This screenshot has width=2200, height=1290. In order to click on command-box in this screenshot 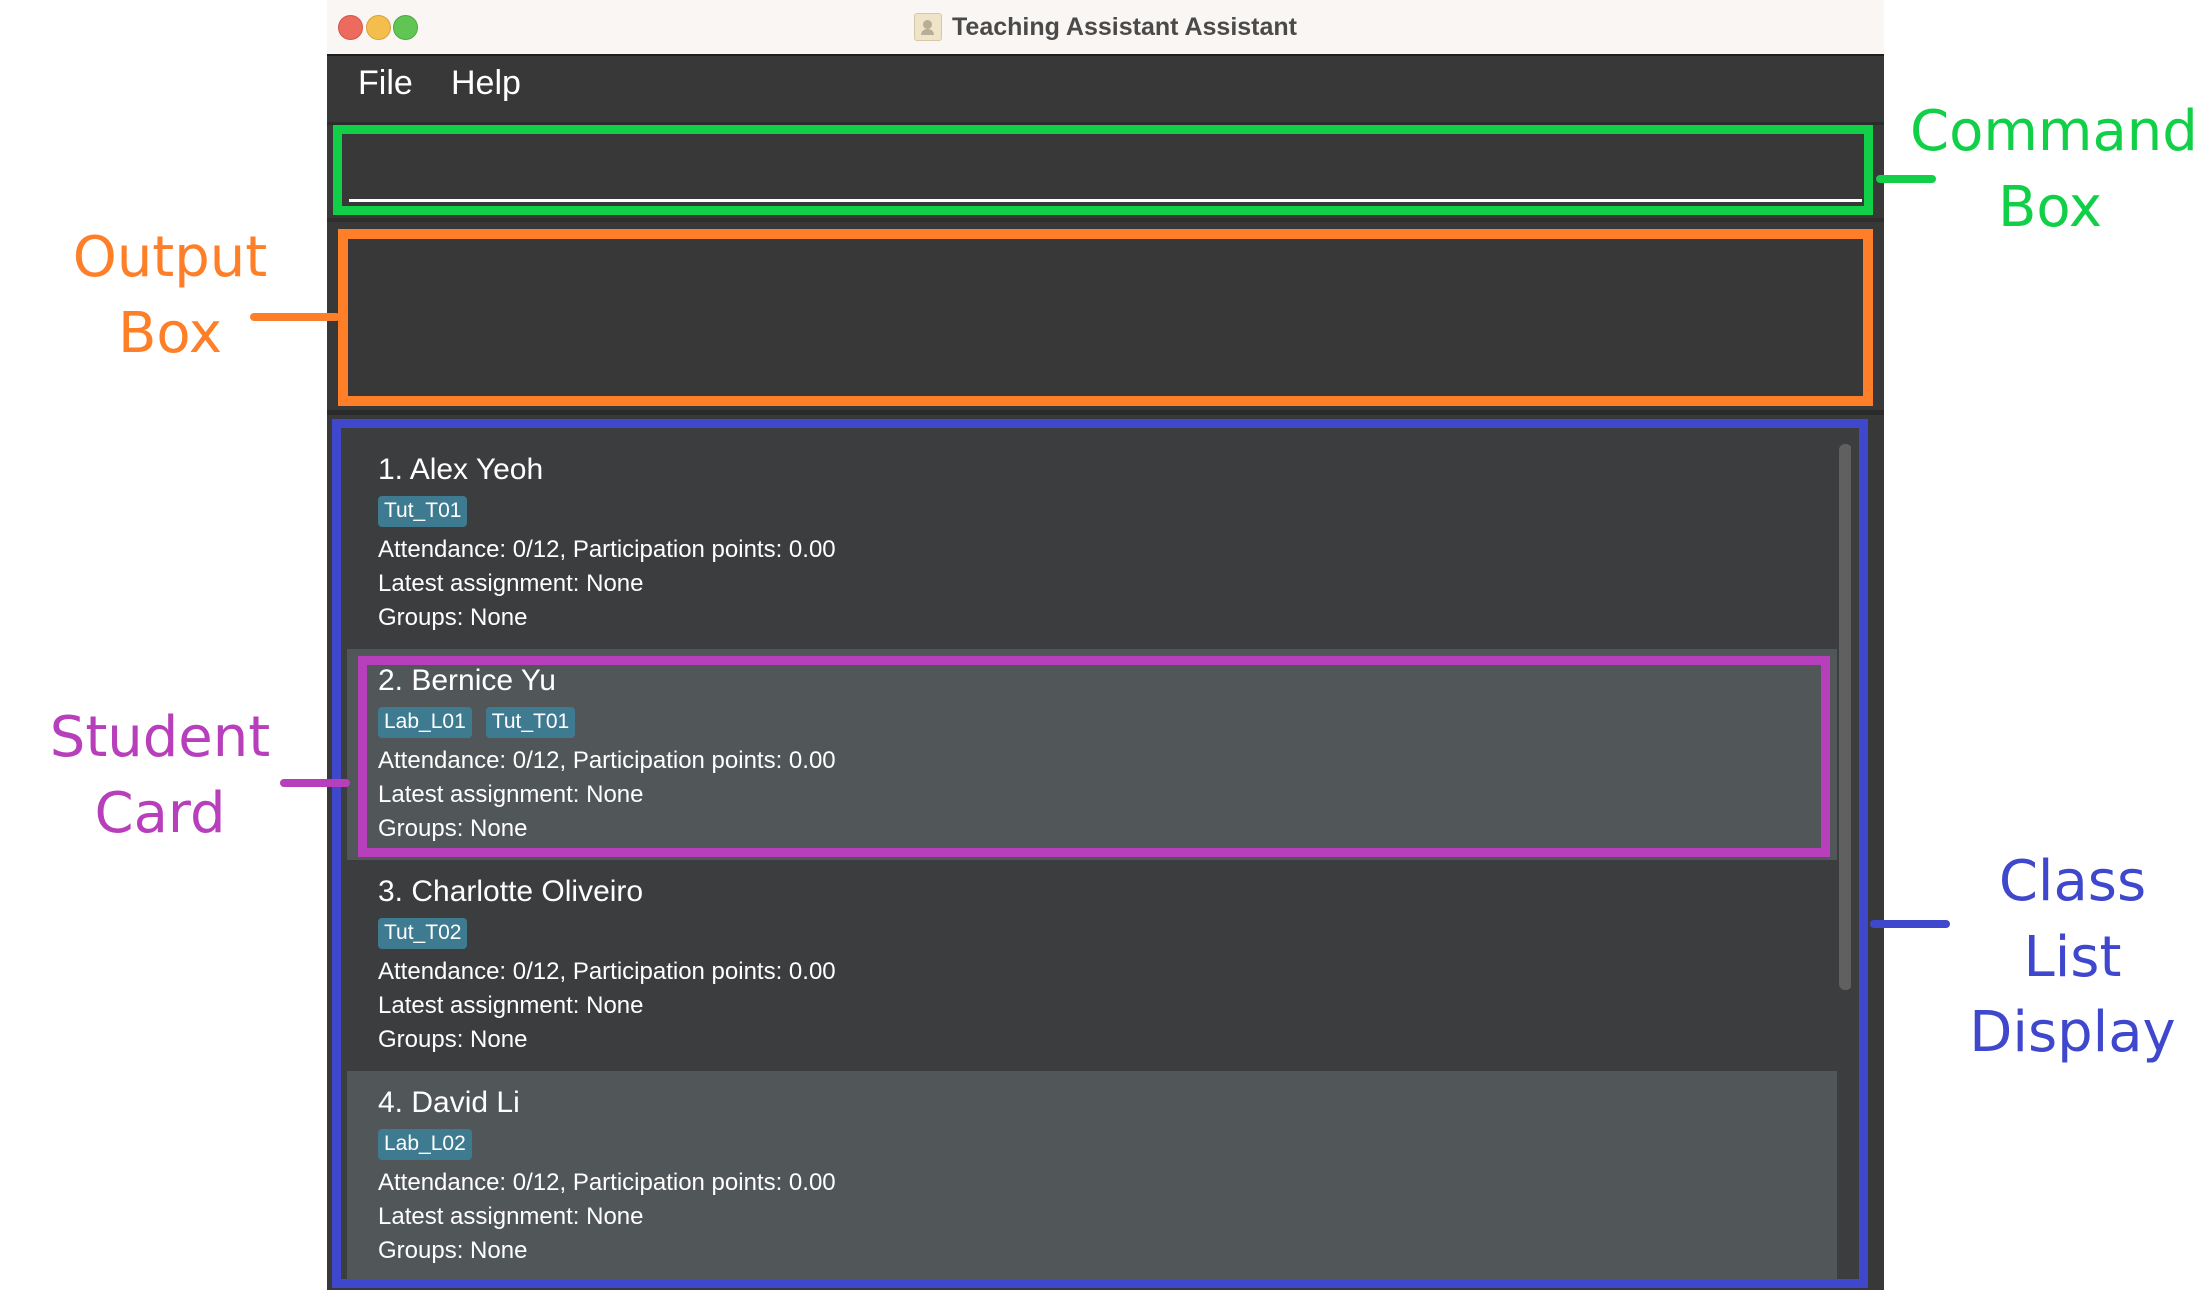, I will do `click(1103, 170)`.